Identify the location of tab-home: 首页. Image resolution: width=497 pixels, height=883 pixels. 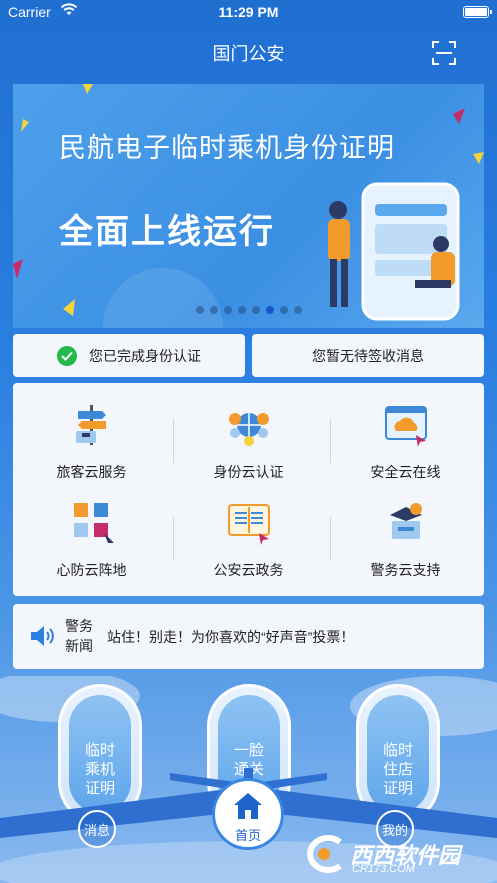
(248, 814).